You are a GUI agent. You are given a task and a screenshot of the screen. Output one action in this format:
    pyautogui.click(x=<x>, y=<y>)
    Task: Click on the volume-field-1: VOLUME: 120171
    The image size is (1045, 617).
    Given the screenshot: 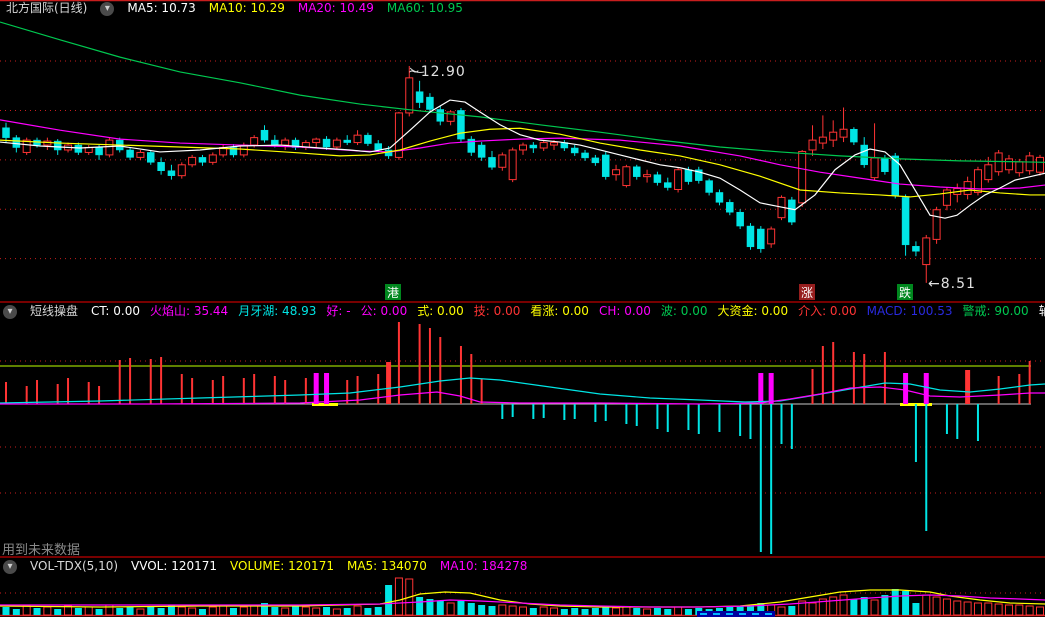 What is the action you would take?
    pyautogui.click(x=282, y=566)
    